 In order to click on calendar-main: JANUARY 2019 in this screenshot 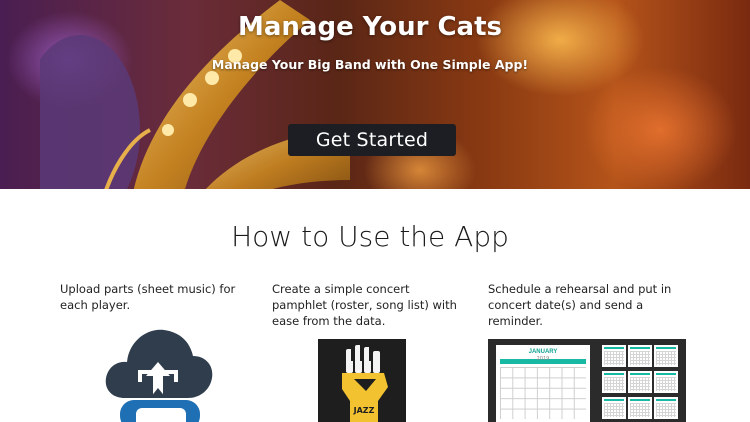, I will do `click(543, 383)`.